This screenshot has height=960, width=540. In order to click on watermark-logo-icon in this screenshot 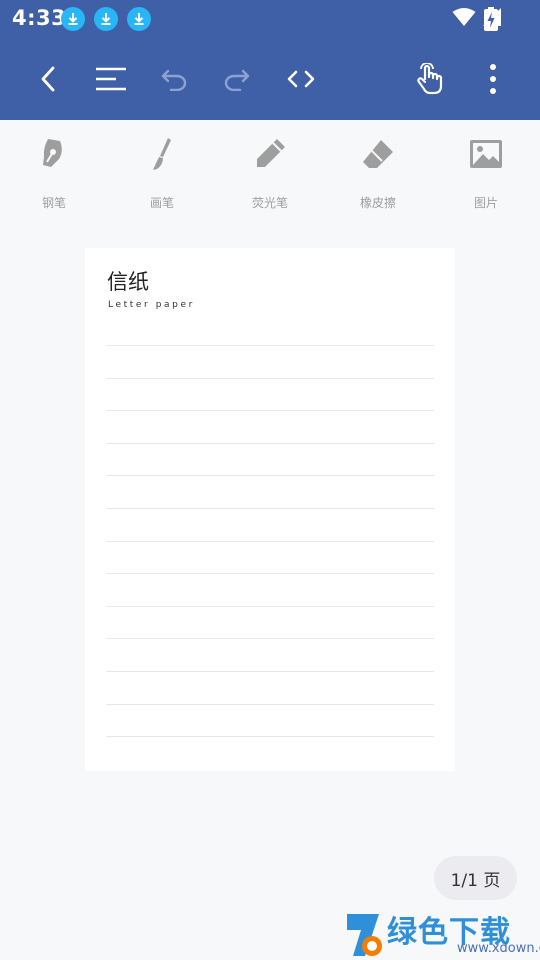, I will do `click(364, 935)`.